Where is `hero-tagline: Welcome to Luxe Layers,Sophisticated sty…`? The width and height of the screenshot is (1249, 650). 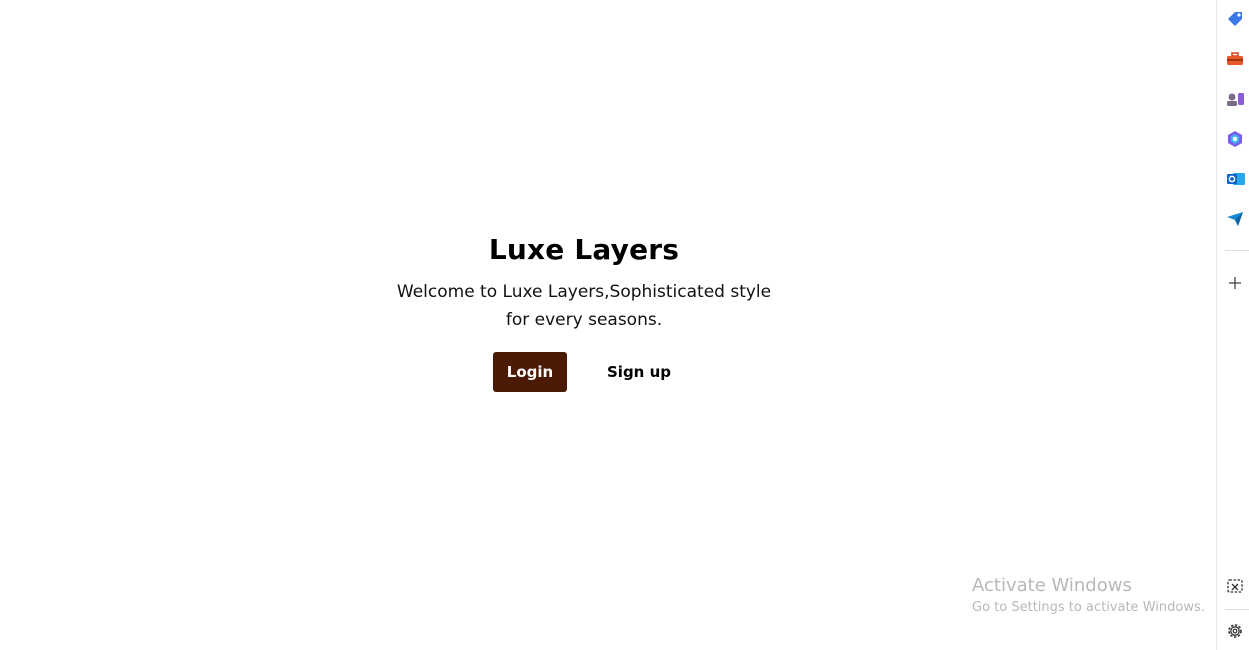 hero-tagline: Welcome to Luxe Layers,Sophisticated sty… is located at coordinates (584, 306).